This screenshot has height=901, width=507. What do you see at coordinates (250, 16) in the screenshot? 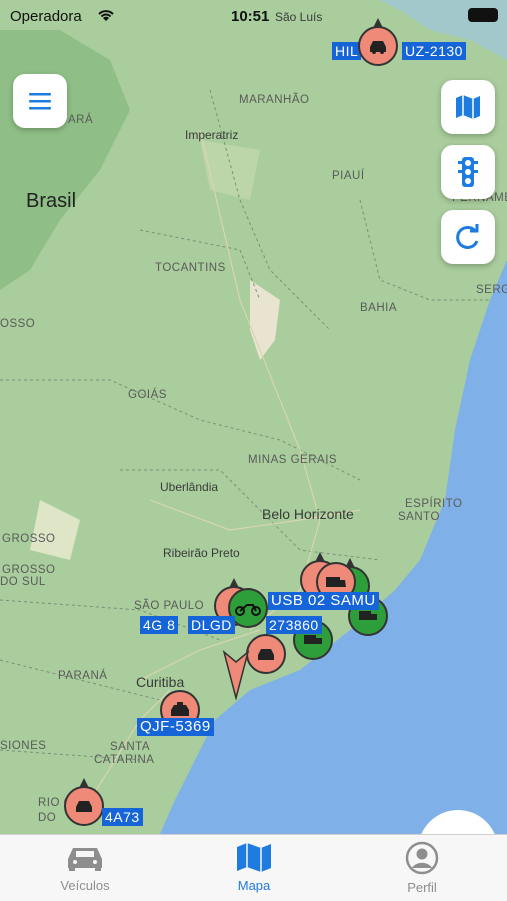
I see `clock: 10:51` at bounding box center [250, 16].